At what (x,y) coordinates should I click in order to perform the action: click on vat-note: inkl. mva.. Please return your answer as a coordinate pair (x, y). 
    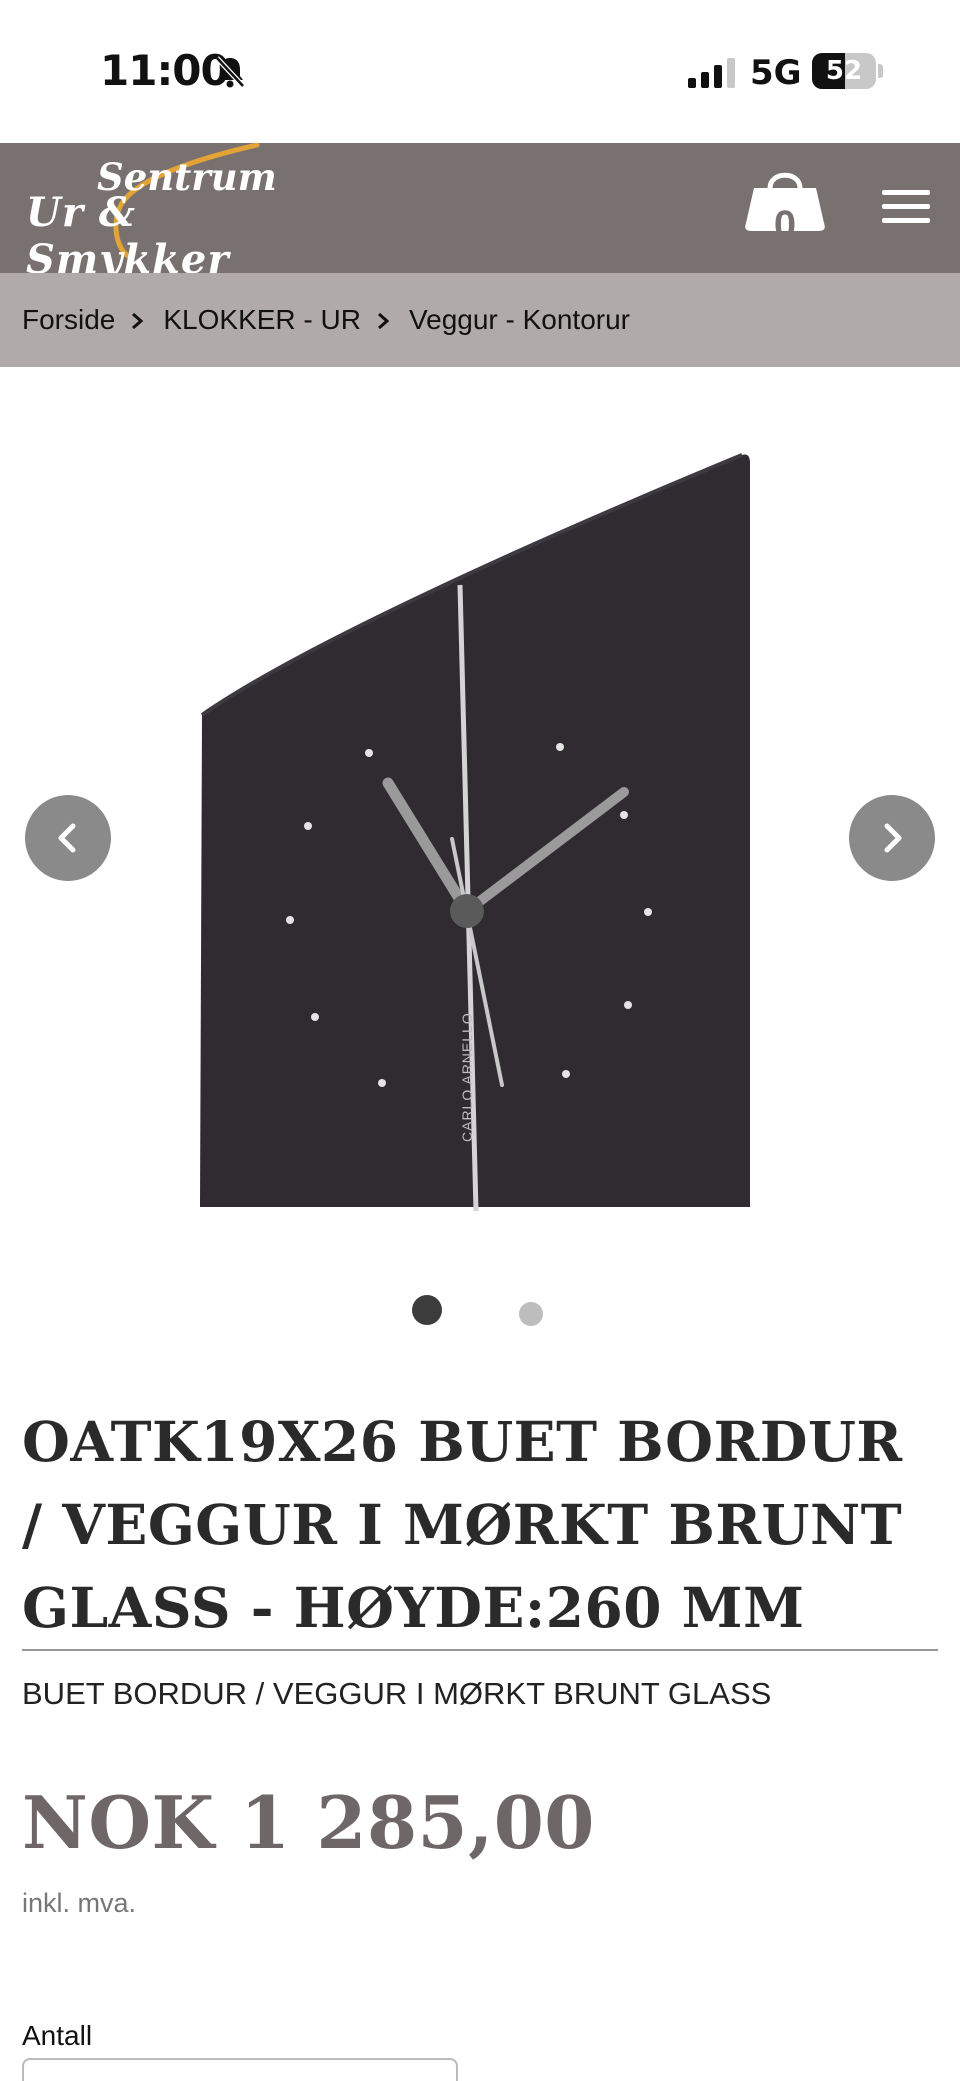
    Looking at the image, I should click on (79, 1903).